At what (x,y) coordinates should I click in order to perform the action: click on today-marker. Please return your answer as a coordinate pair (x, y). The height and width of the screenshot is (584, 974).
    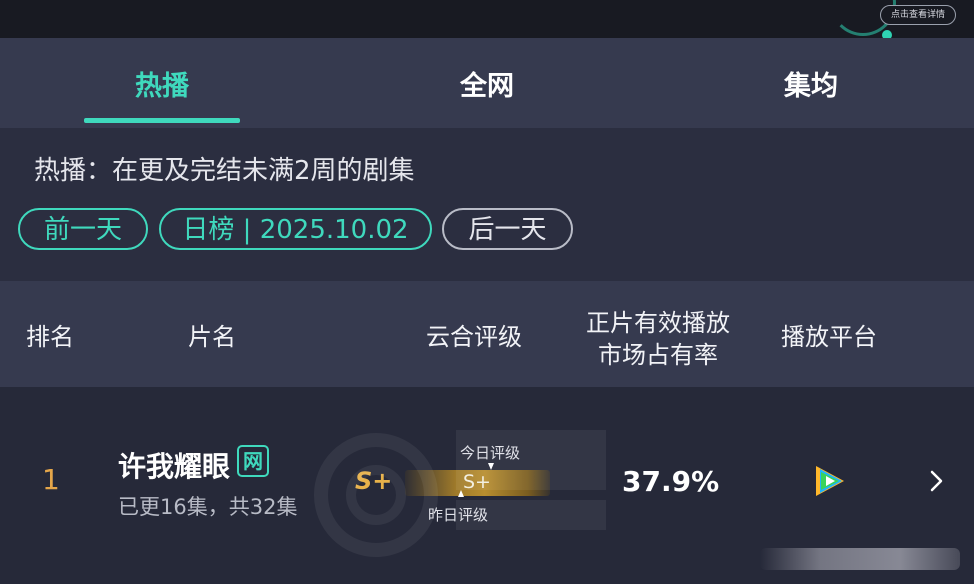
    Looking at the image, I should click on (491, 466).